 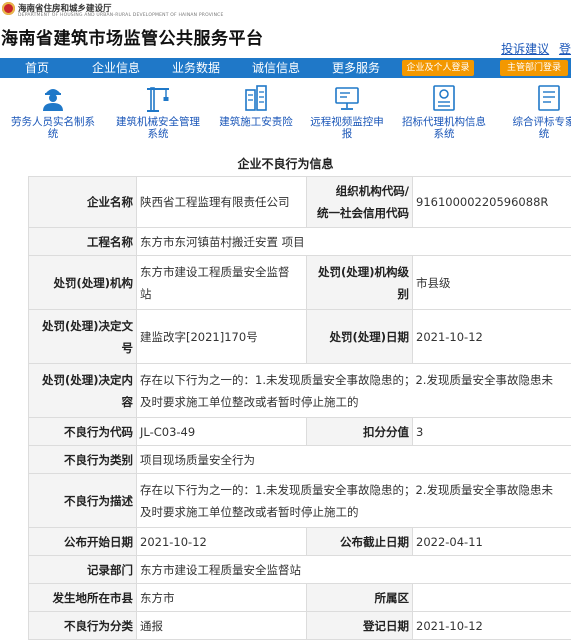 I want to click on decision-doc-no-value: 建监改字[2021]170号, so click(x=222, y=337).